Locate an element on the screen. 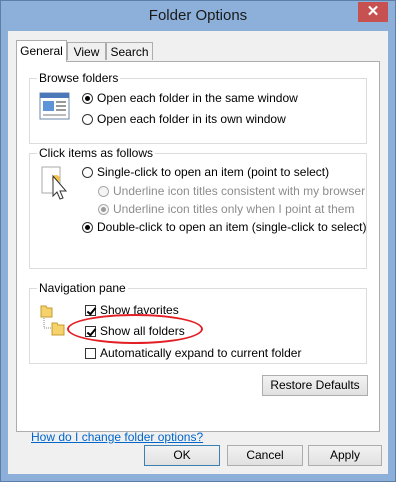 This screenshot has height=482, width=396. browse-folders-label: Browse folders is located at coordinates (79, 78).